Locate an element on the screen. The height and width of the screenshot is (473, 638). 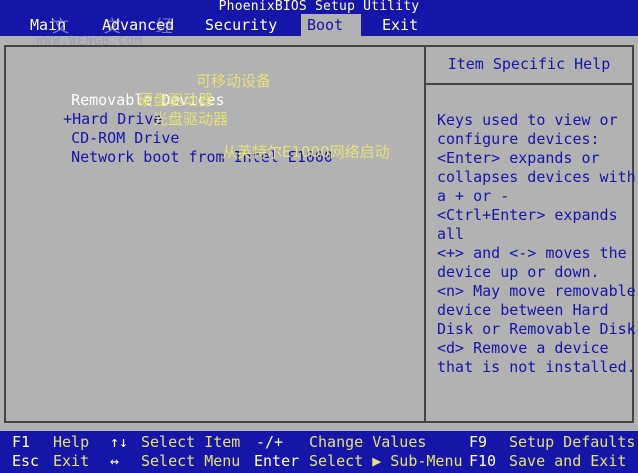
help-line: <n> May move removable is located at coordinates (536, 291).